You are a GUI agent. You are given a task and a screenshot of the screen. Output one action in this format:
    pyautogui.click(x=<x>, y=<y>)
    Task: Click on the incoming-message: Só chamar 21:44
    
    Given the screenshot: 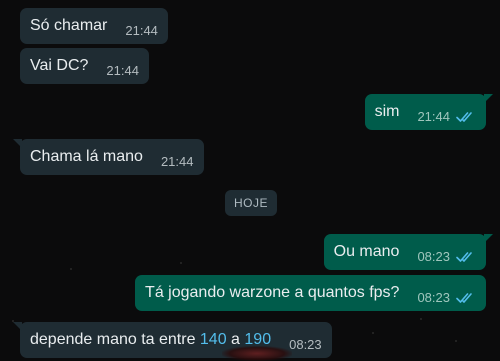 What is the action you would take?
    pyautogui.click(x=94, y=26)
    